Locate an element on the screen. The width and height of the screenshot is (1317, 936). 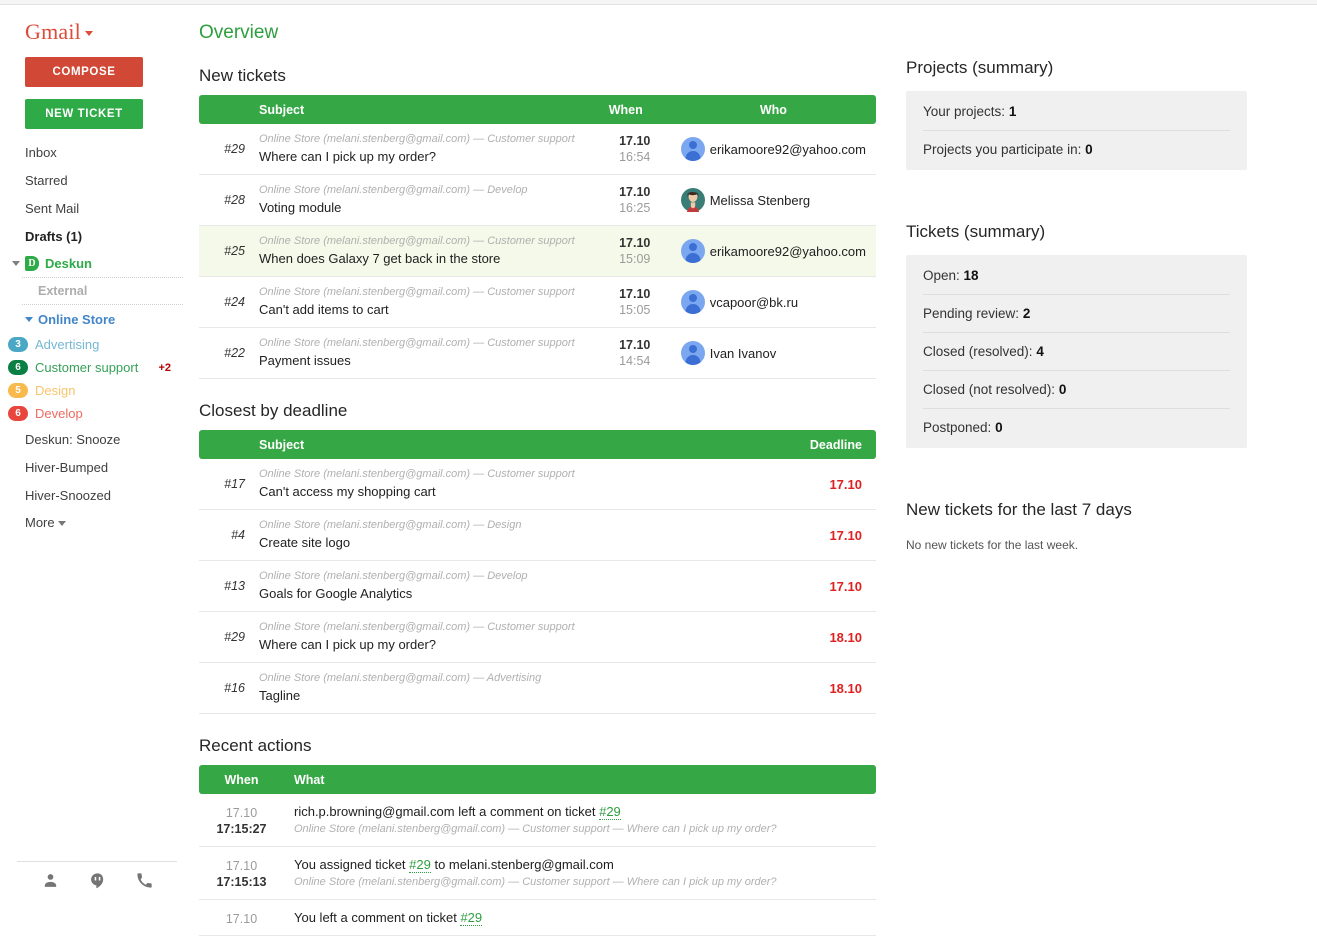
sidebar-item-online-store: Online Store is located at coordinates (96, 319).